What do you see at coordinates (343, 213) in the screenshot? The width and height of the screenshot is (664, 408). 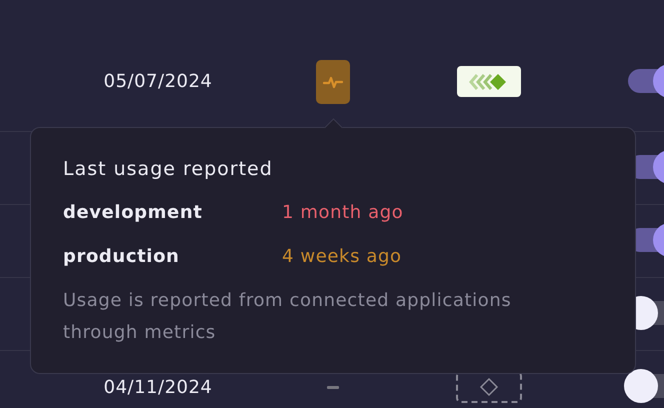 I see `last-usage-time: 1 month ago` at bounding box center [343, 213].